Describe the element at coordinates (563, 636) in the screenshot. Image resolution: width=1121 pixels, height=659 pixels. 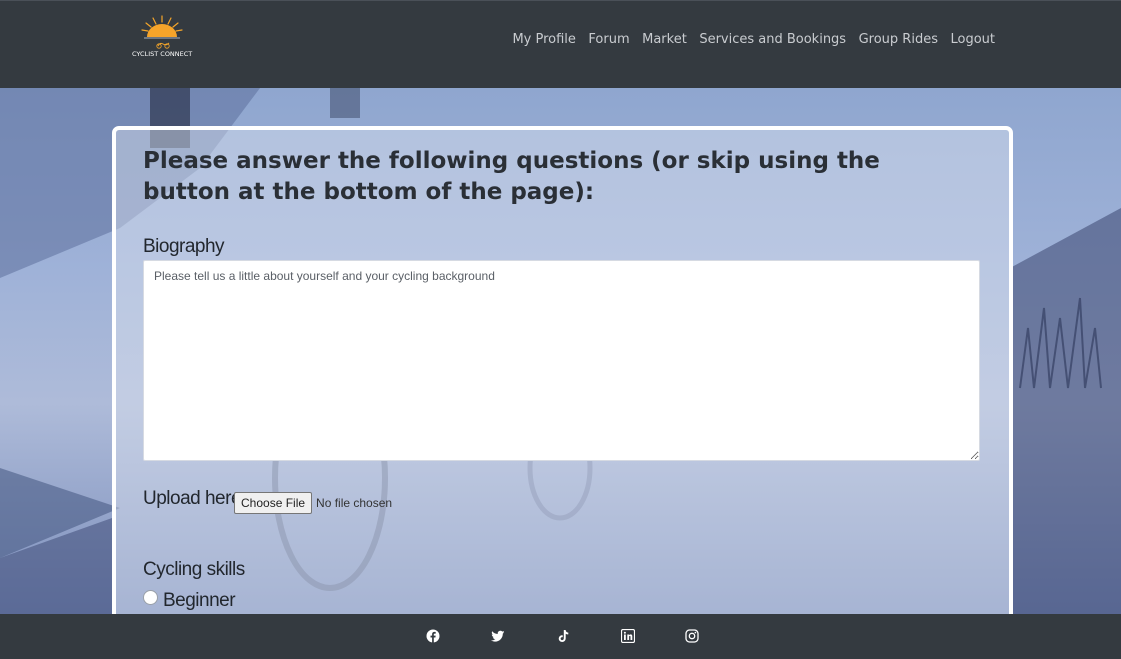
I see `tiktok-icon` at that location.